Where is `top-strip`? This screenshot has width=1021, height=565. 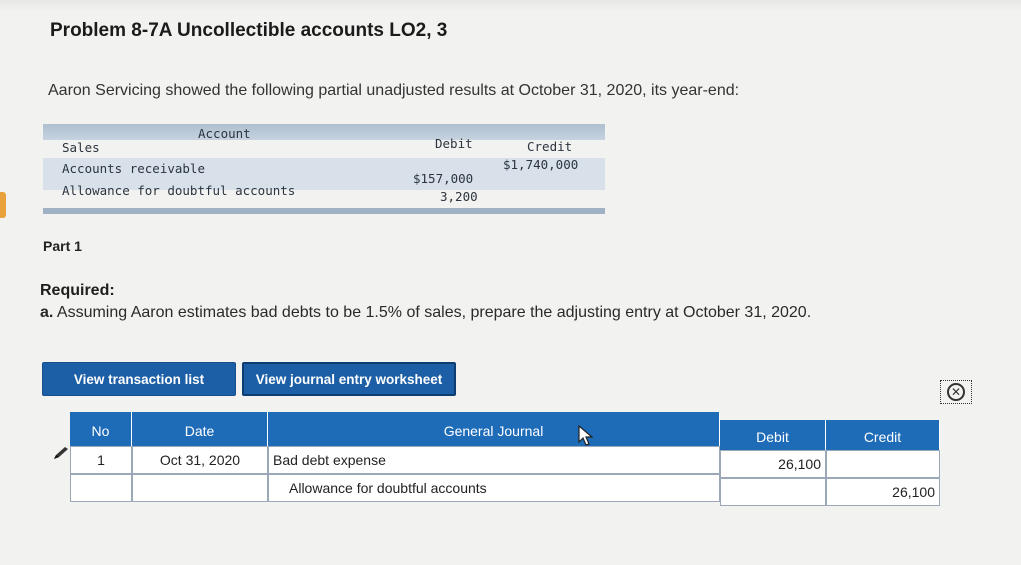 top-strip is located at coordinates (510, 5).